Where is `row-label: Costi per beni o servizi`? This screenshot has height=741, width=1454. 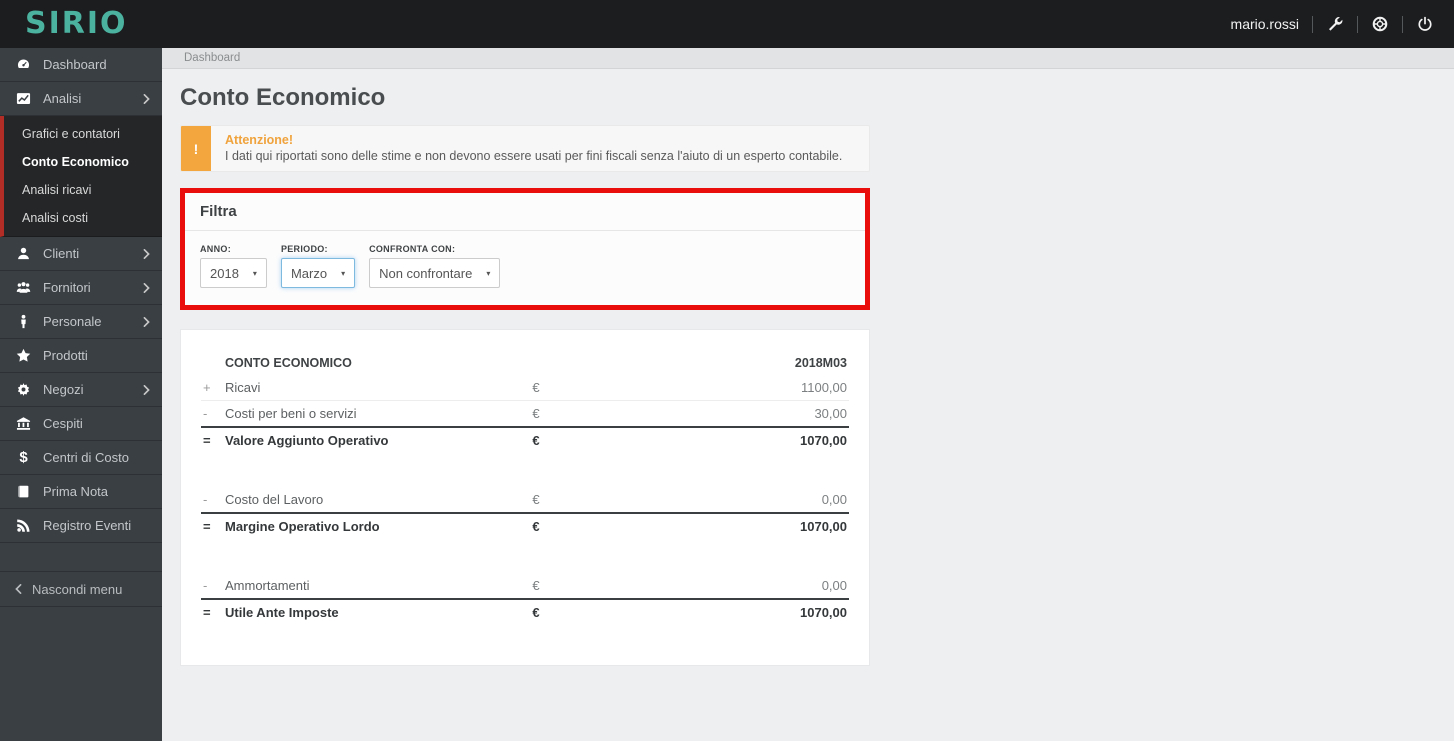
row-label: Costi per beni o servizi is located at coordinates (327, 414).